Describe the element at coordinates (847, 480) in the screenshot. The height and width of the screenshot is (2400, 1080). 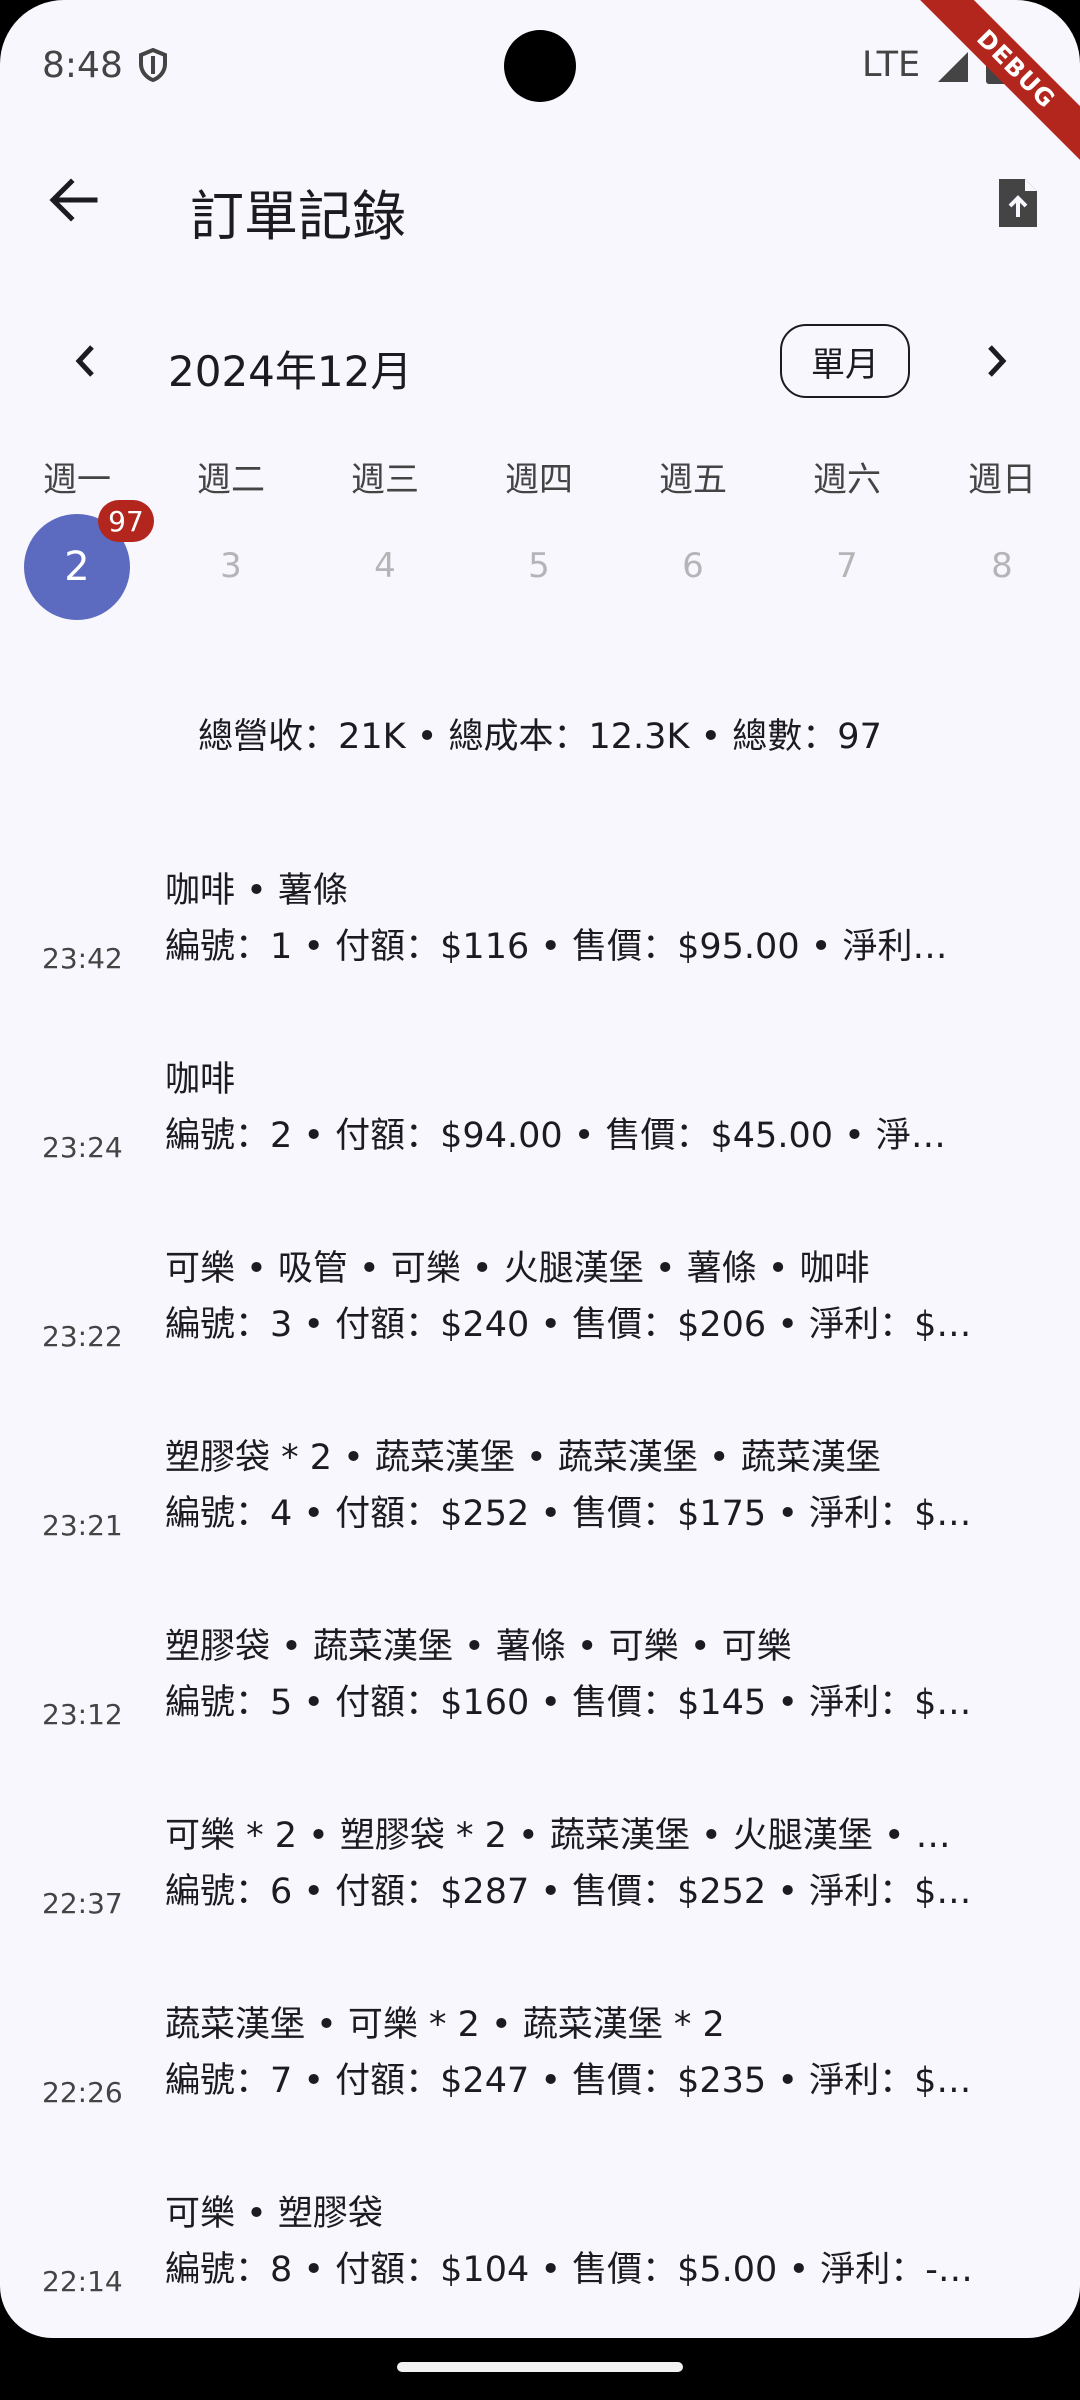
I see `weekday-label: 週六` at that location.